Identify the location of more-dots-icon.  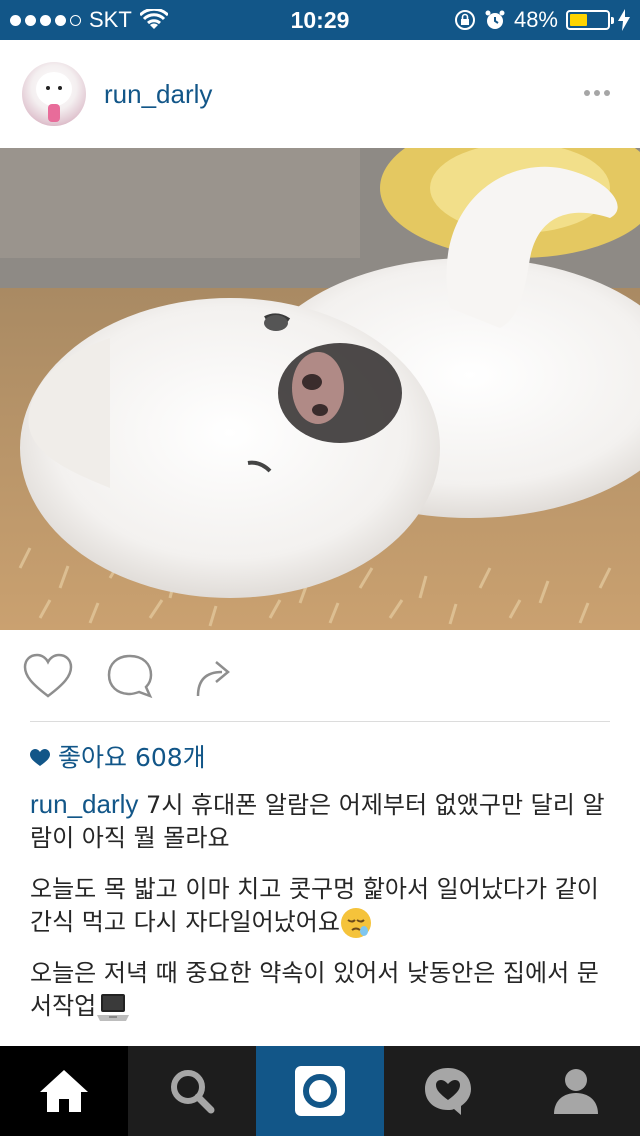
(597, 93).